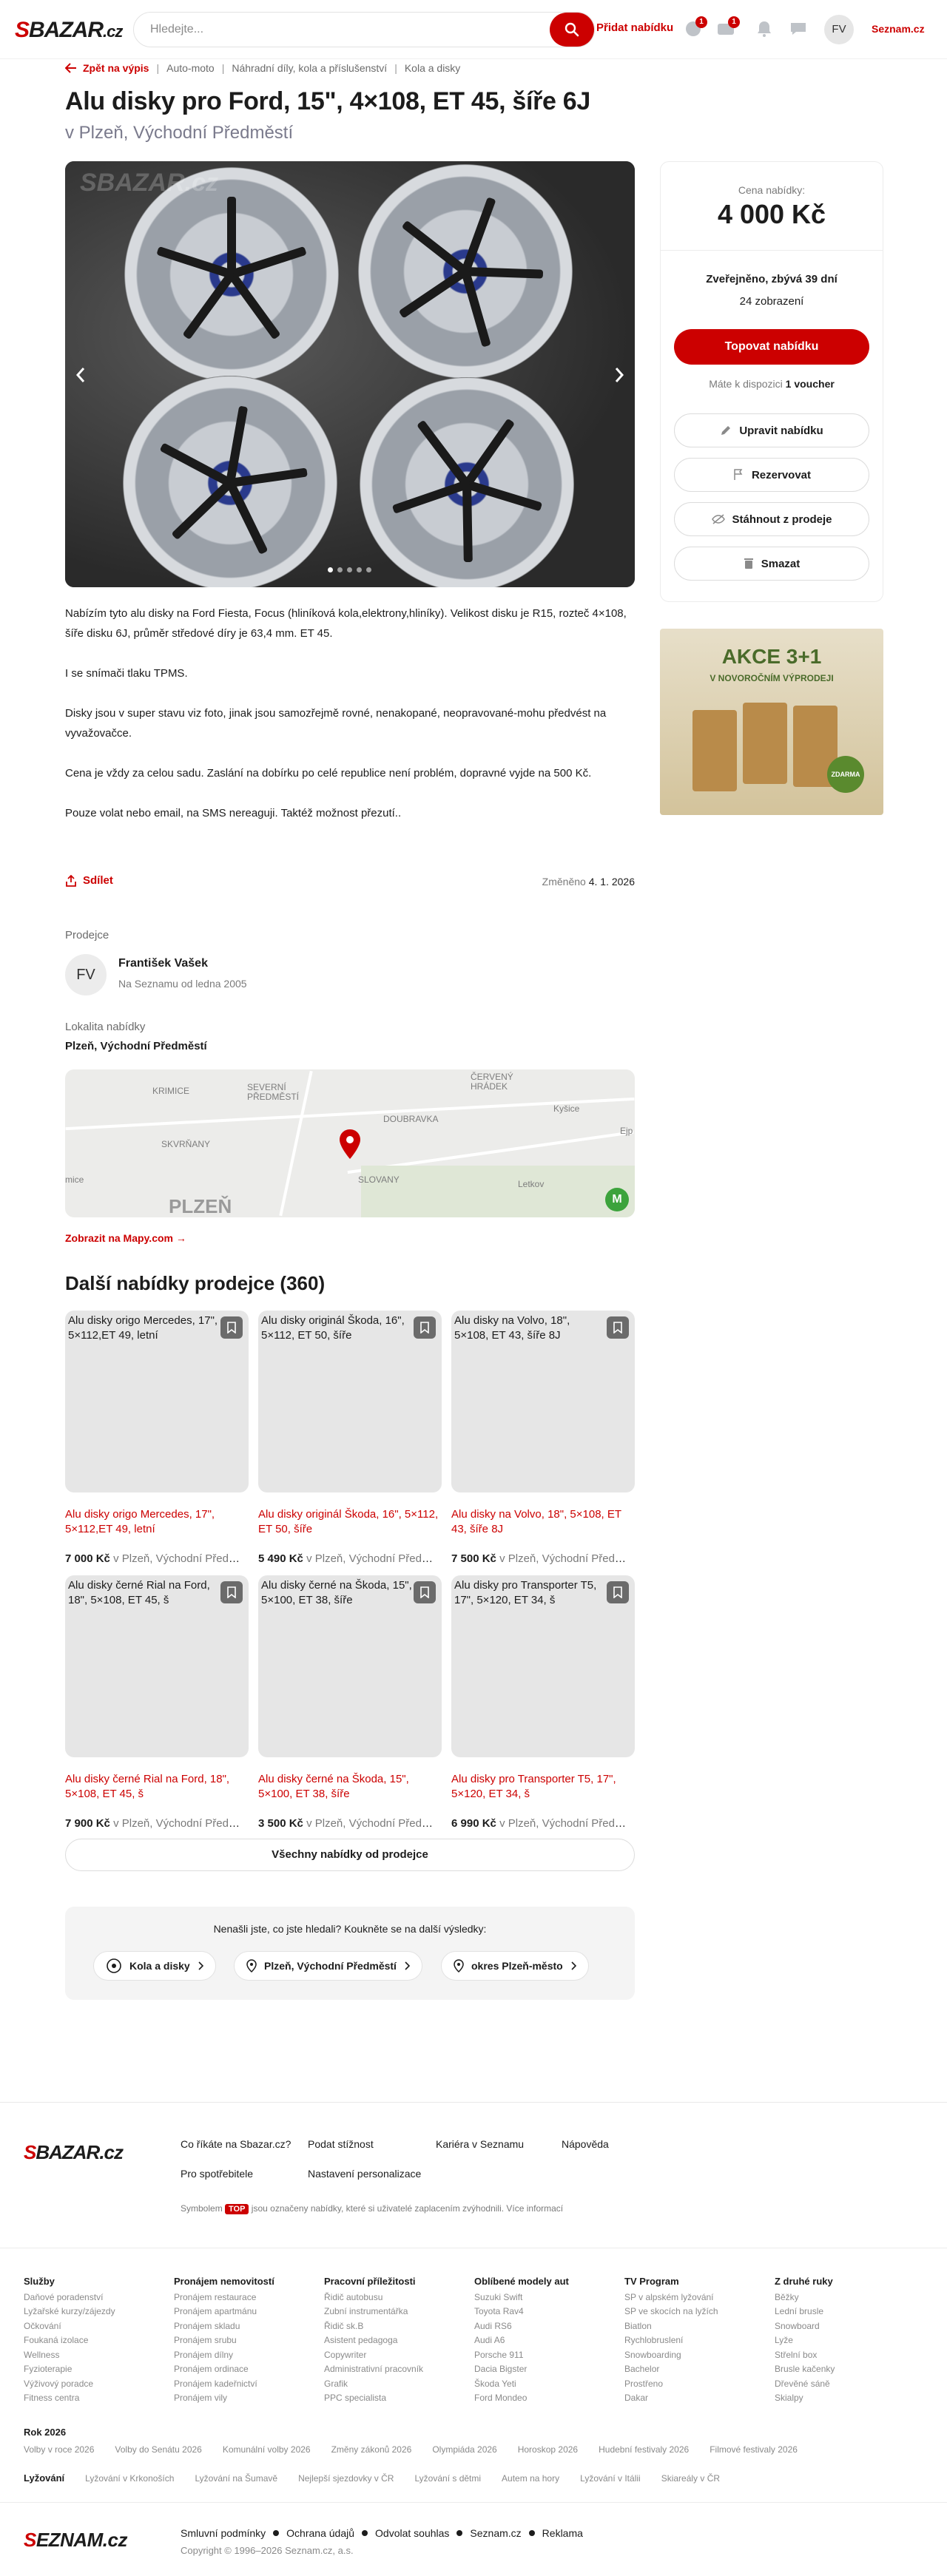 The height and width of the screenshot is (2576, 947). I want to click on ski-link: Lyžování na Šumavě, so click(236, 2478).